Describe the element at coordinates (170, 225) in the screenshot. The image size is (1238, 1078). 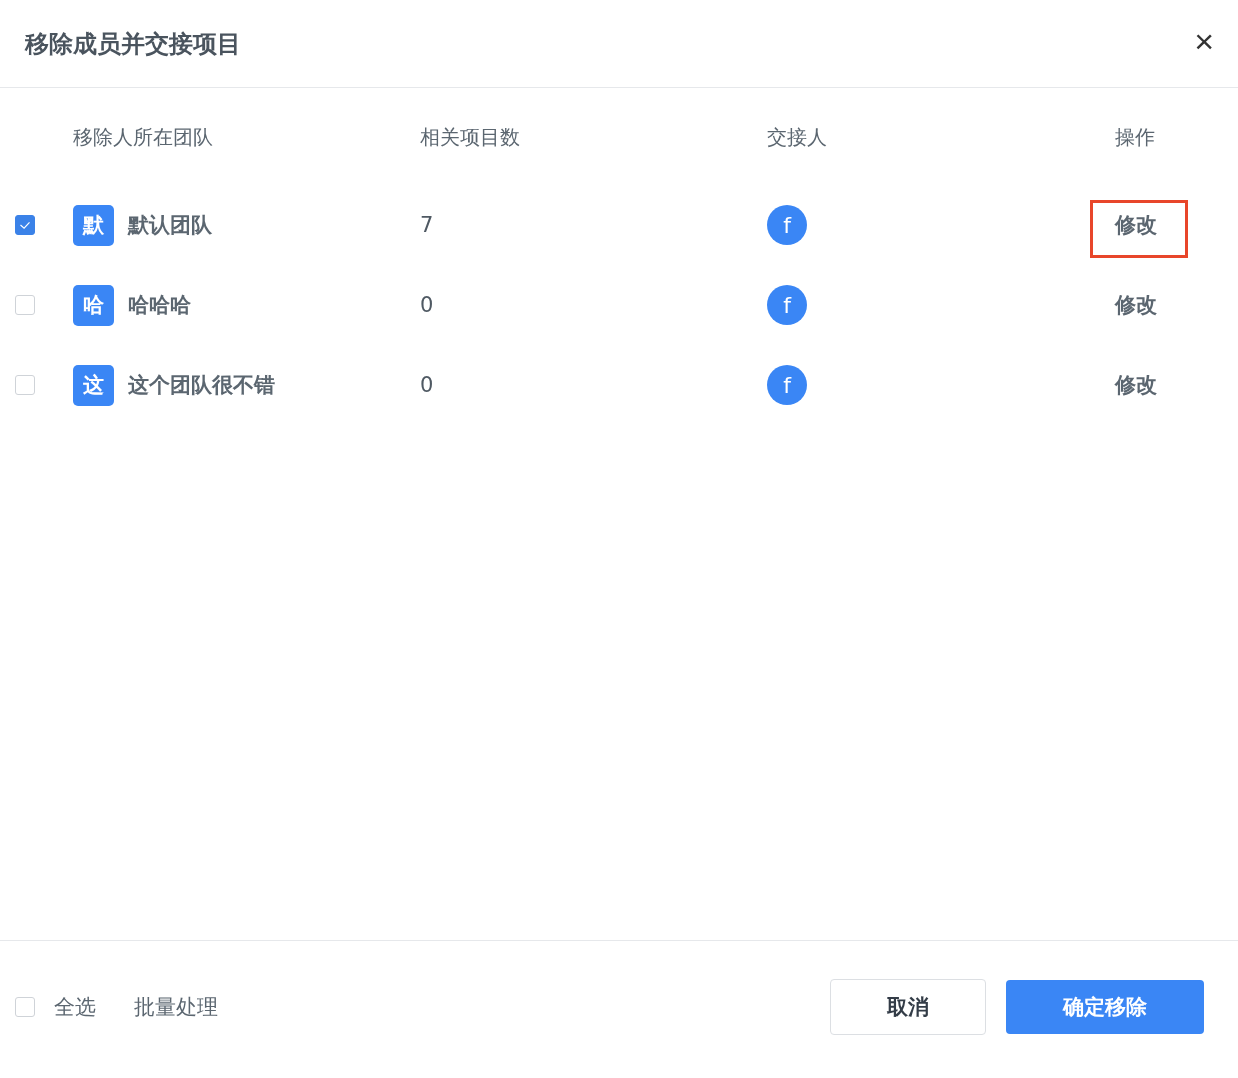
I see `team-name: 默认团队` at that location.